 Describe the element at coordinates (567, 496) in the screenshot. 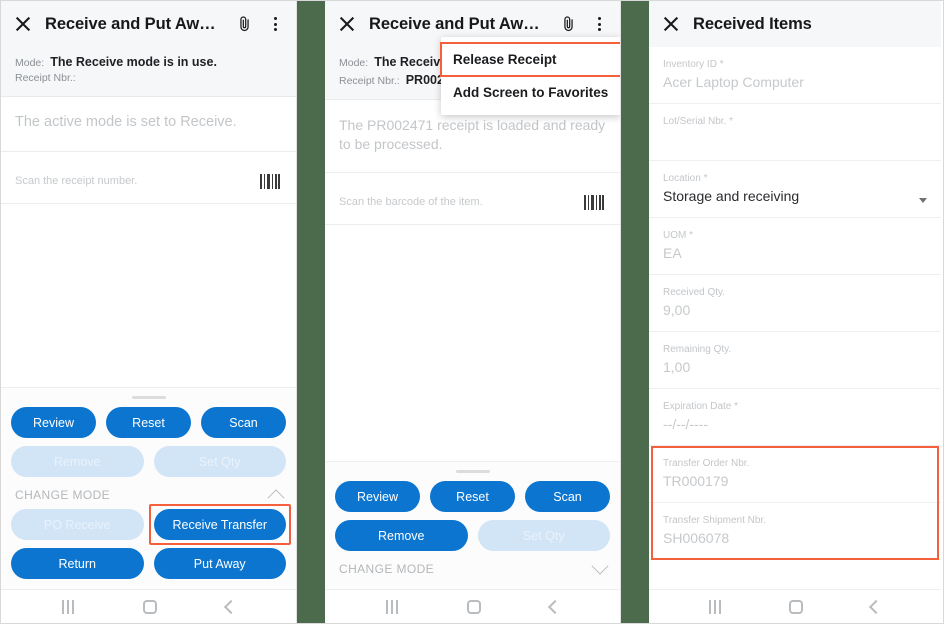

I see `scan-button-panel2: Scan` at that location.